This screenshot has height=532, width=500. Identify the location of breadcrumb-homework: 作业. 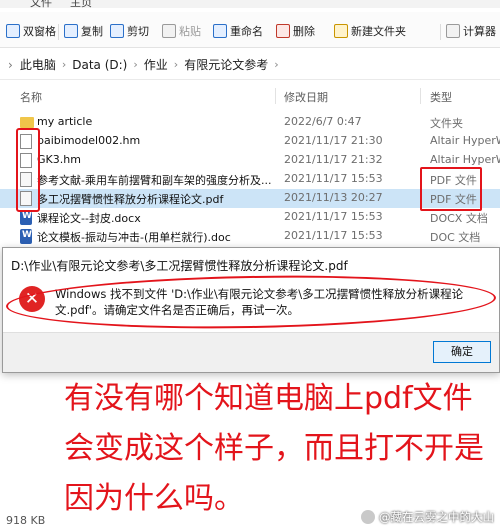
(156, 64).